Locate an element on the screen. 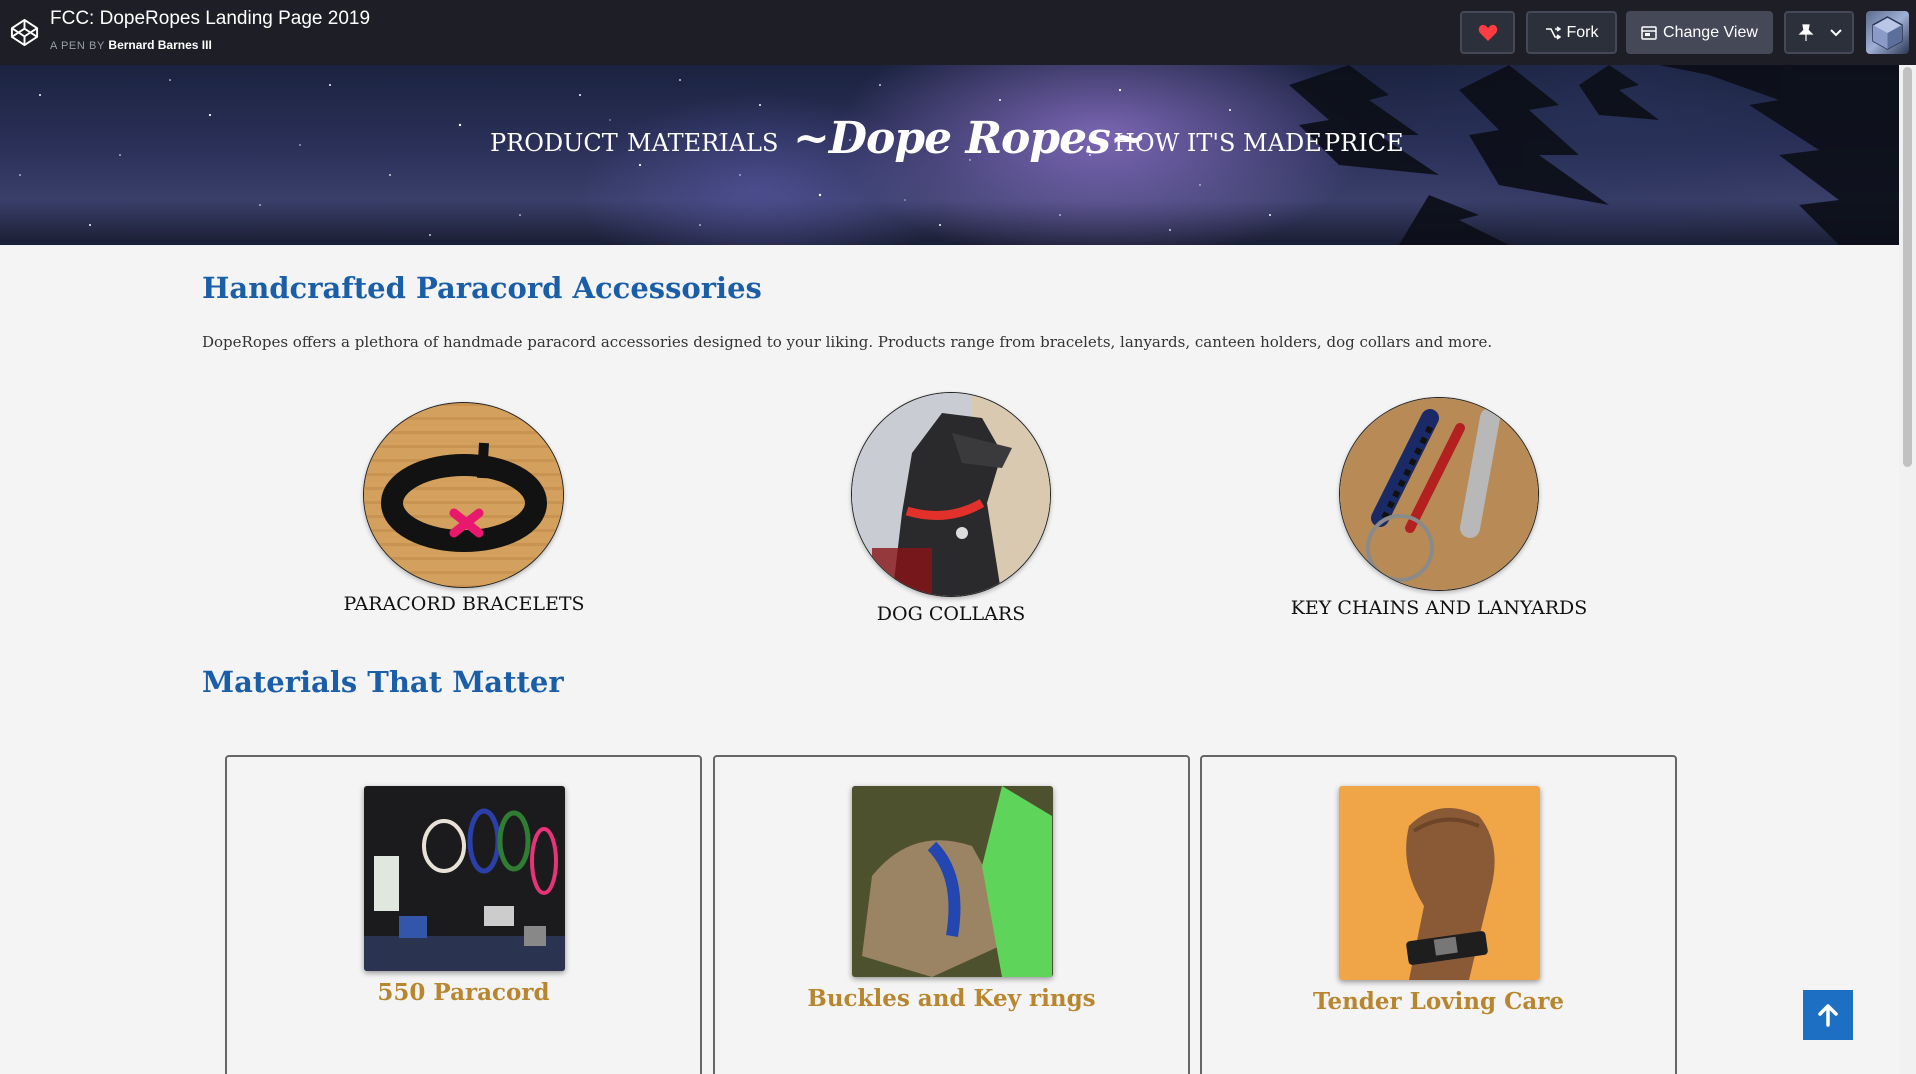 Image resolution: width=1916 pixels, height=1074 pixels. nav-link-price: PRICE is located at coordinates (1364, 143).